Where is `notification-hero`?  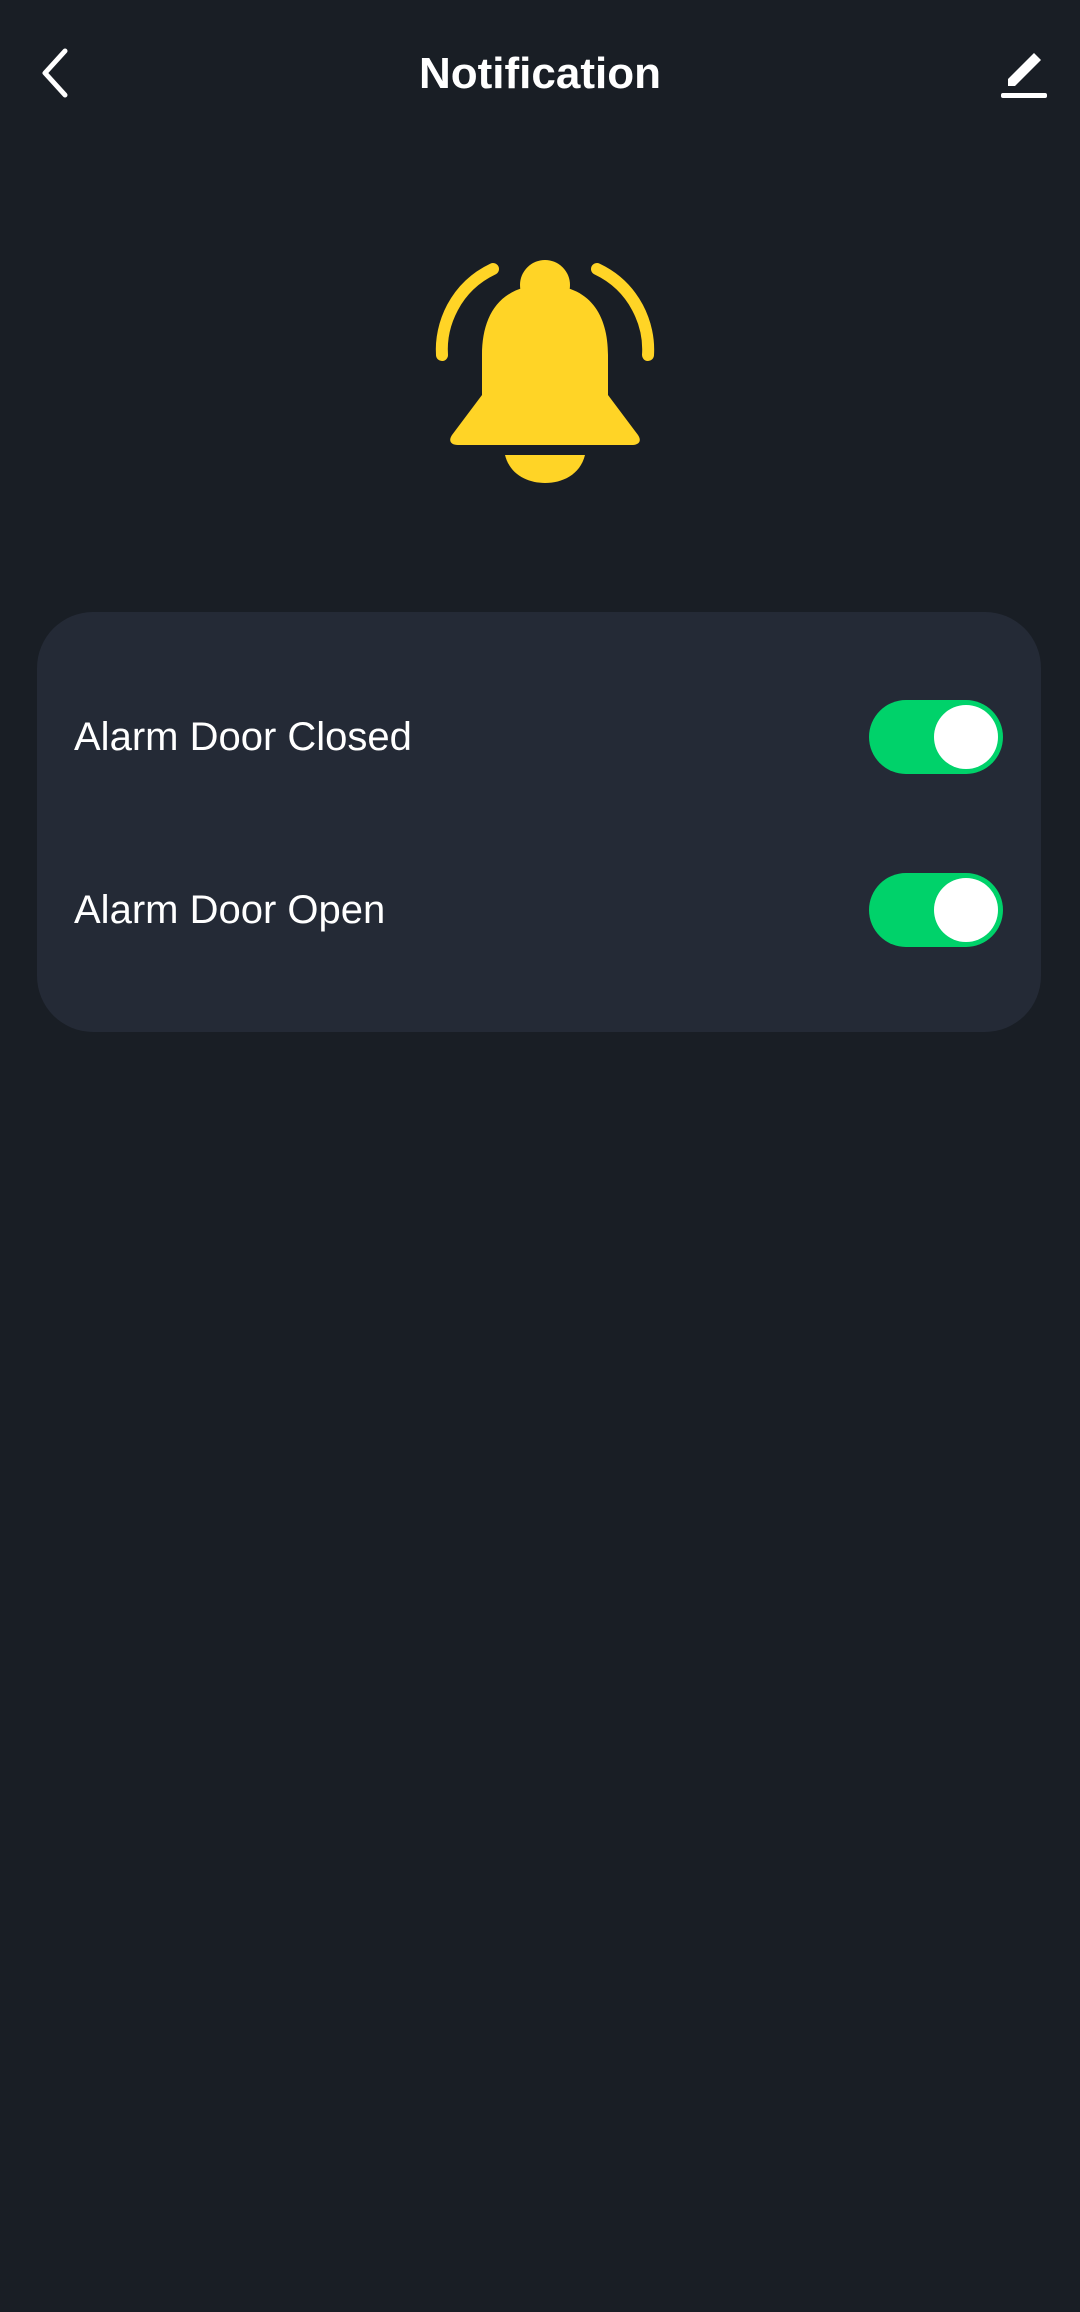 notification-hero is located at coordinates (545, 375).